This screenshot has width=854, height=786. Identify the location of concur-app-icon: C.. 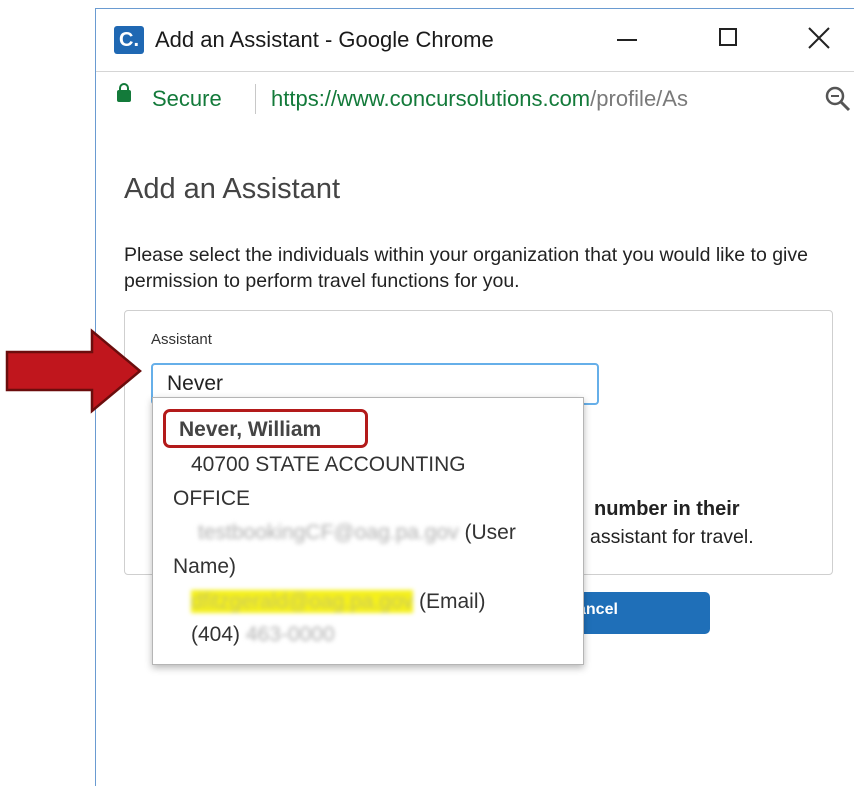
(129, 40).